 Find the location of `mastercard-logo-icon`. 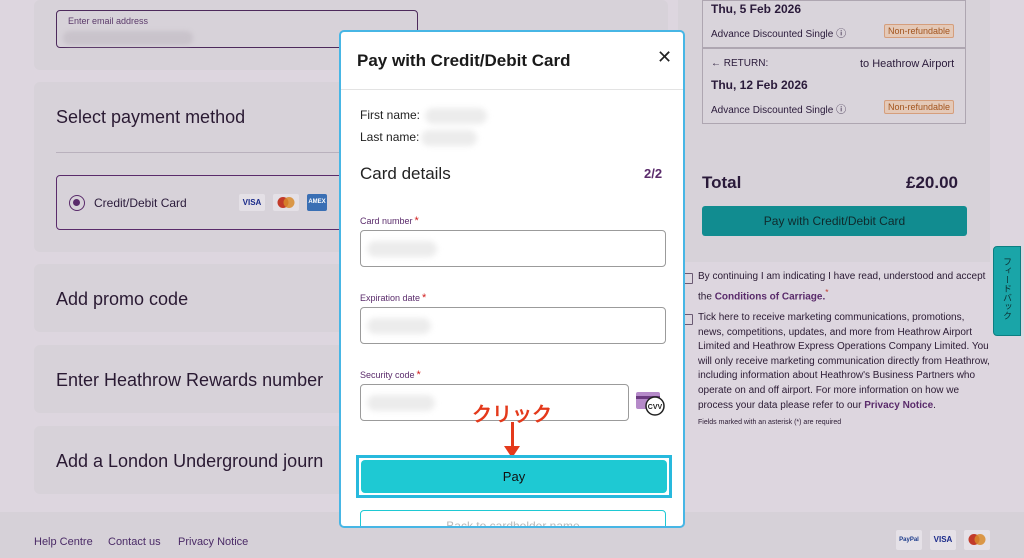

mastercard-logo-icon is located at coordinates (286, 202).